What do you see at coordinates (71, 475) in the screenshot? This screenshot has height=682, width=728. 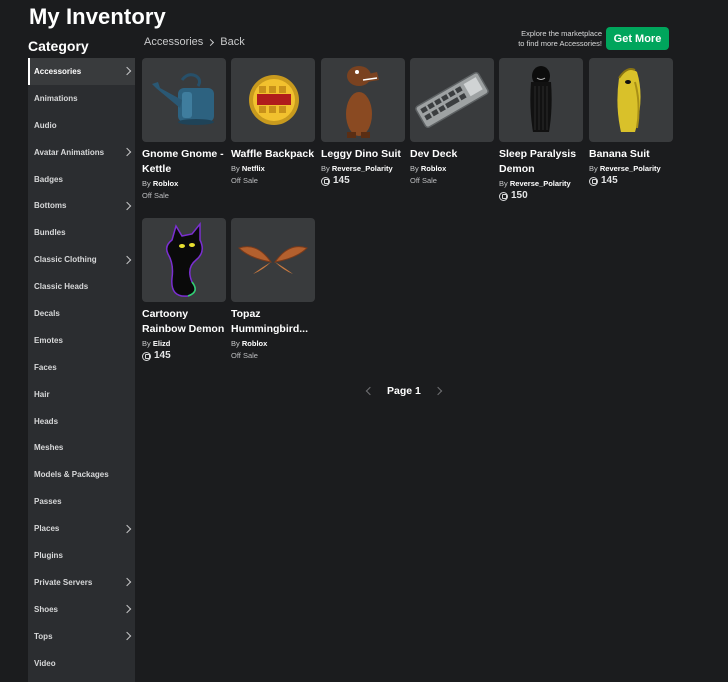 I see `sidebar-item-label: Models & Packages` at bounding box center [71, 475].